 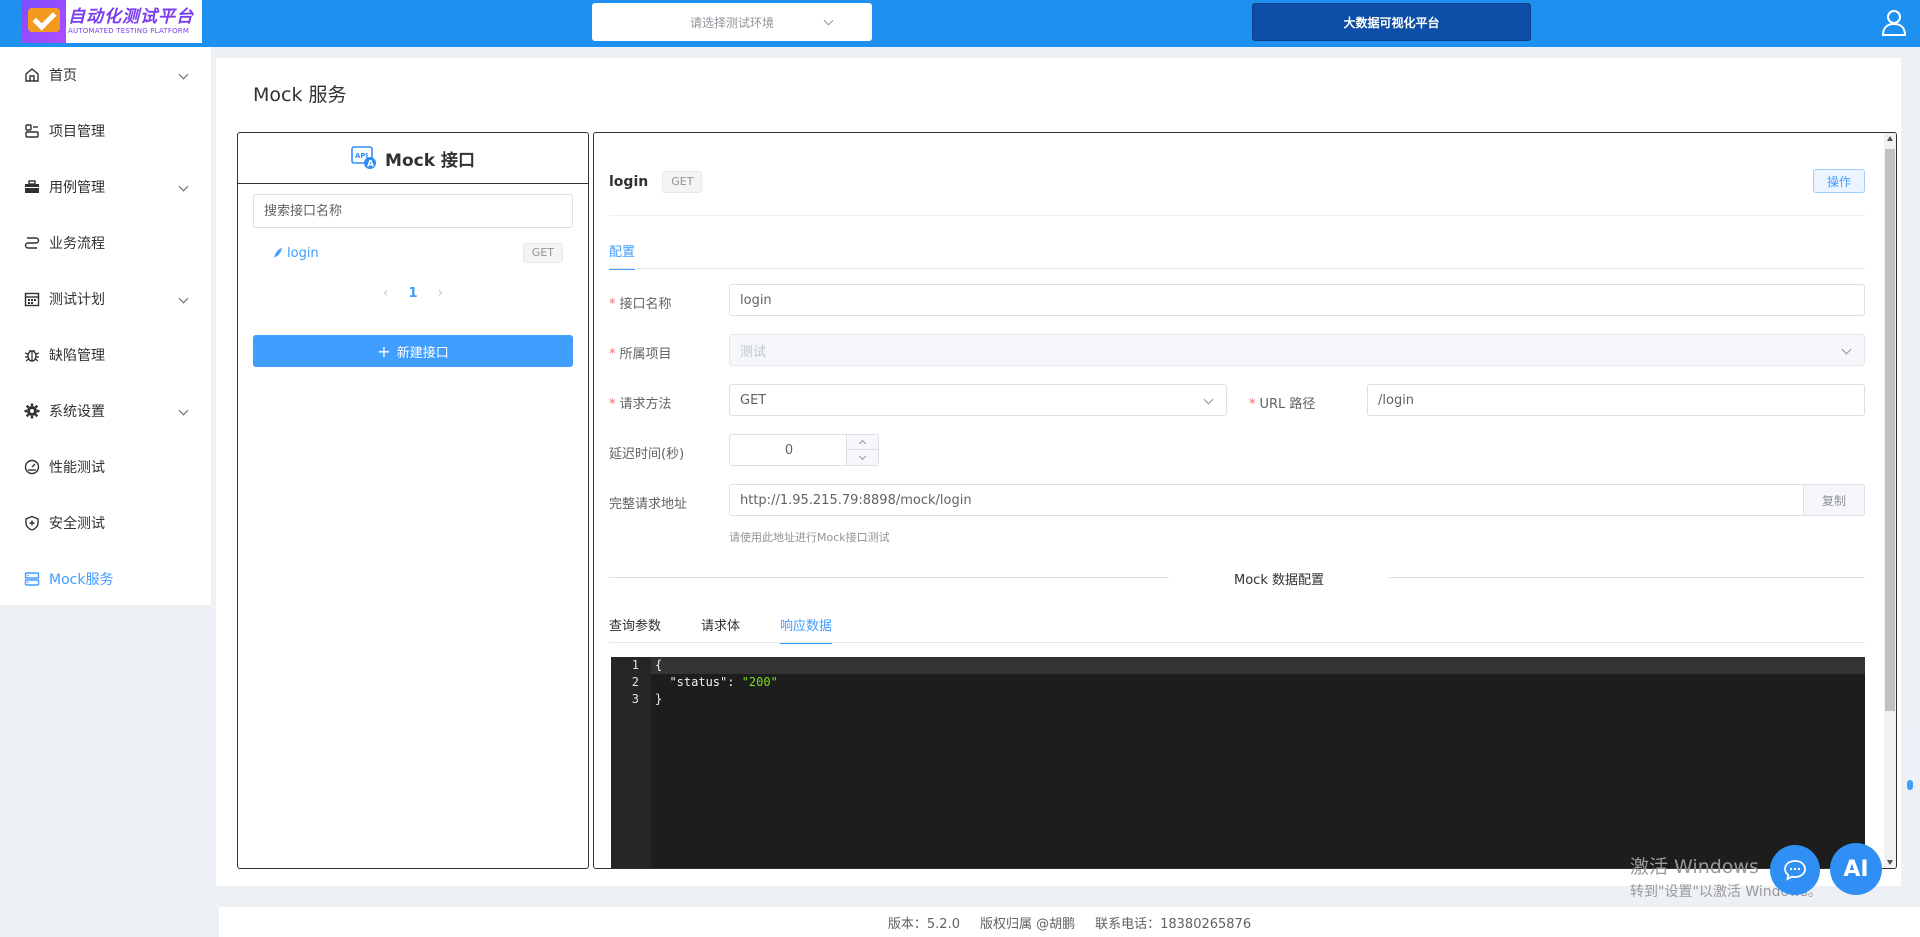 What do you see at coordinates (640, 404) in the screenshot?
I see `method-label: * 请求方法` at bounding box center [640, 404].